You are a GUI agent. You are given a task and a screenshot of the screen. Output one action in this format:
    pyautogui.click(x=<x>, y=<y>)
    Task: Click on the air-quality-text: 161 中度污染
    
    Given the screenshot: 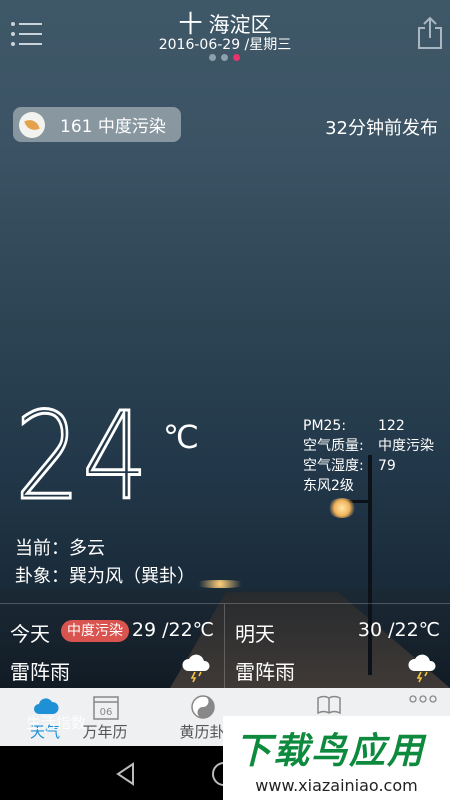 What is the action you would take?
    pyautogui.click(x=113, y=127)
    